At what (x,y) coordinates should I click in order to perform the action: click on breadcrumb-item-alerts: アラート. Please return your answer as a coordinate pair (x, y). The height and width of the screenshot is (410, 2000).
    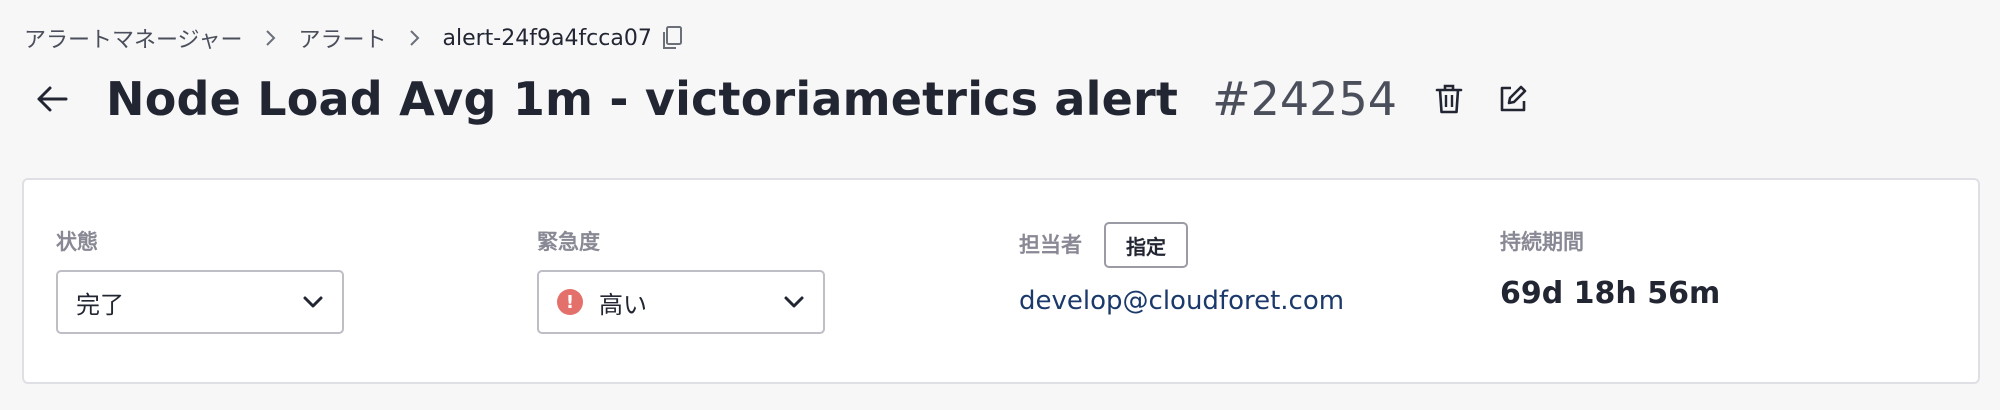
    Looking at the image, I should click on (342, 38).